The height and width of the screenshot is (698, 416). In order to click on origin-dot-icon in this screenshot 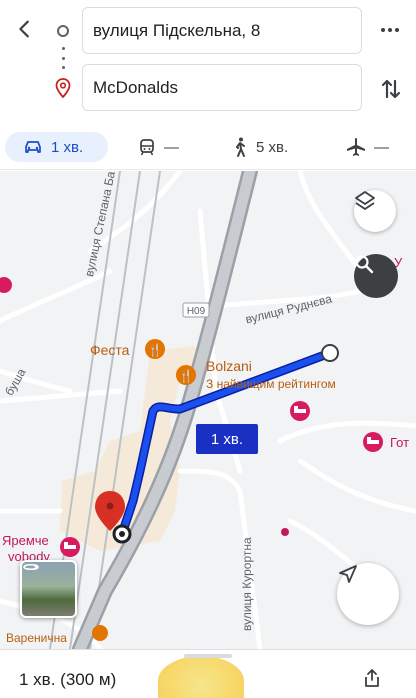, I will do `click(63, 31)`.